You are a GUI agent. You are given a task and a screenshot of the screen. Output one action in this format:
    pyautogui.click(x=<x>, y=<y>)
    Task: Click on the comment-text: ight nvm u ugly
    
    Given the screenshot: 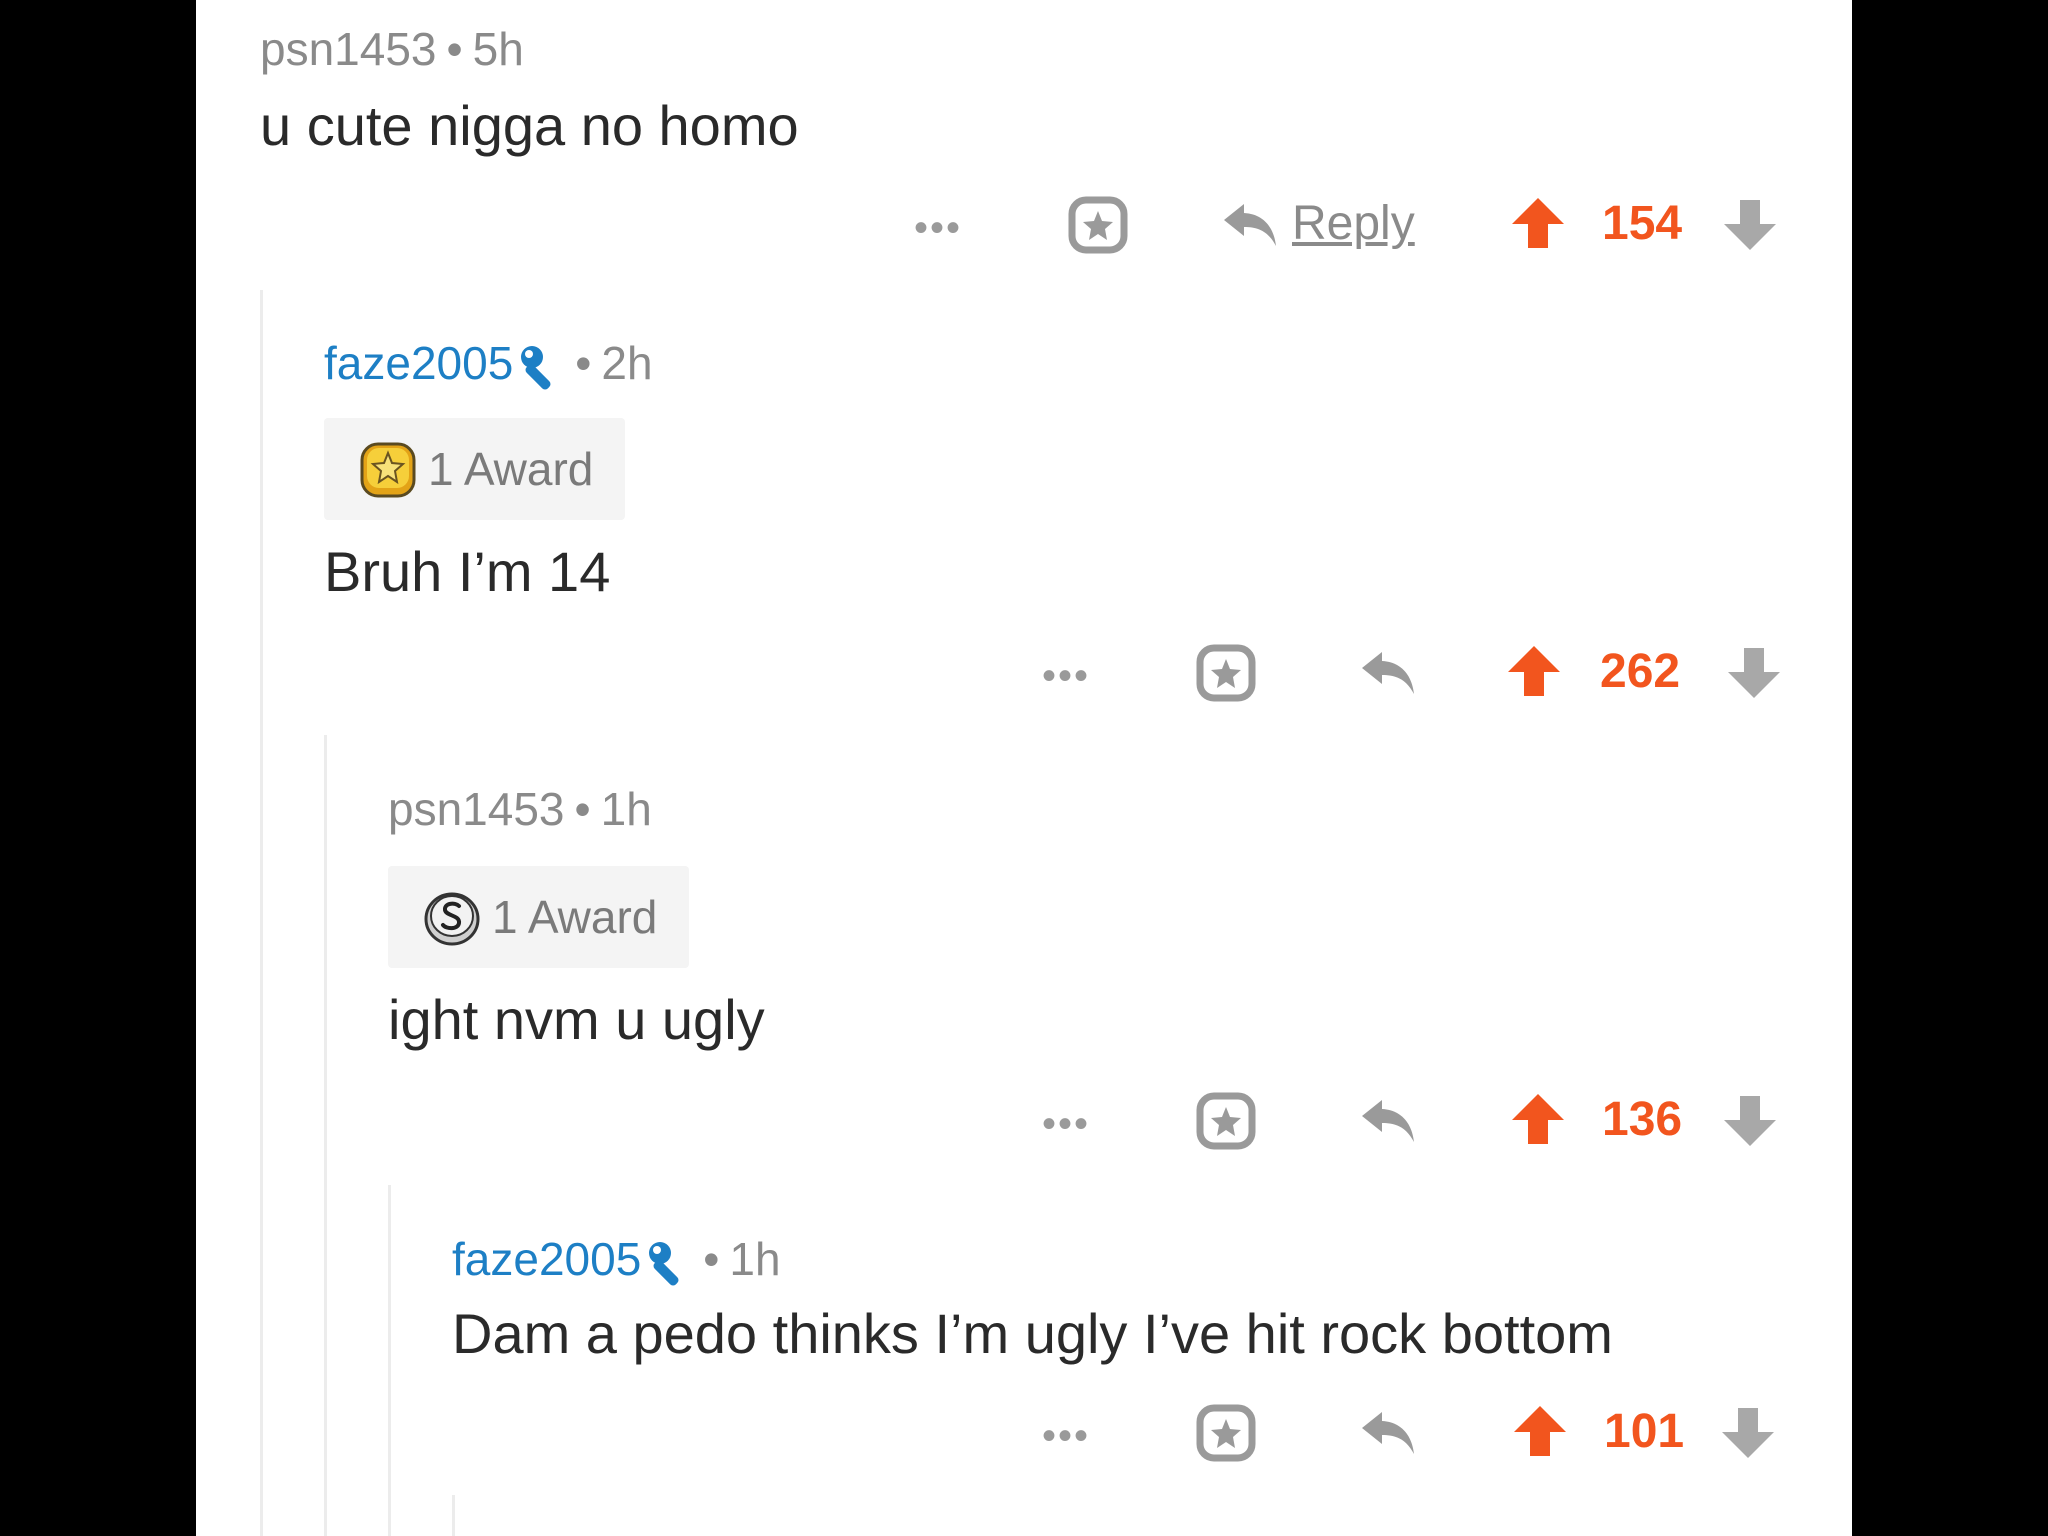 What is the action you would take?
    pyautogui.click(x=576, y=1019)
    